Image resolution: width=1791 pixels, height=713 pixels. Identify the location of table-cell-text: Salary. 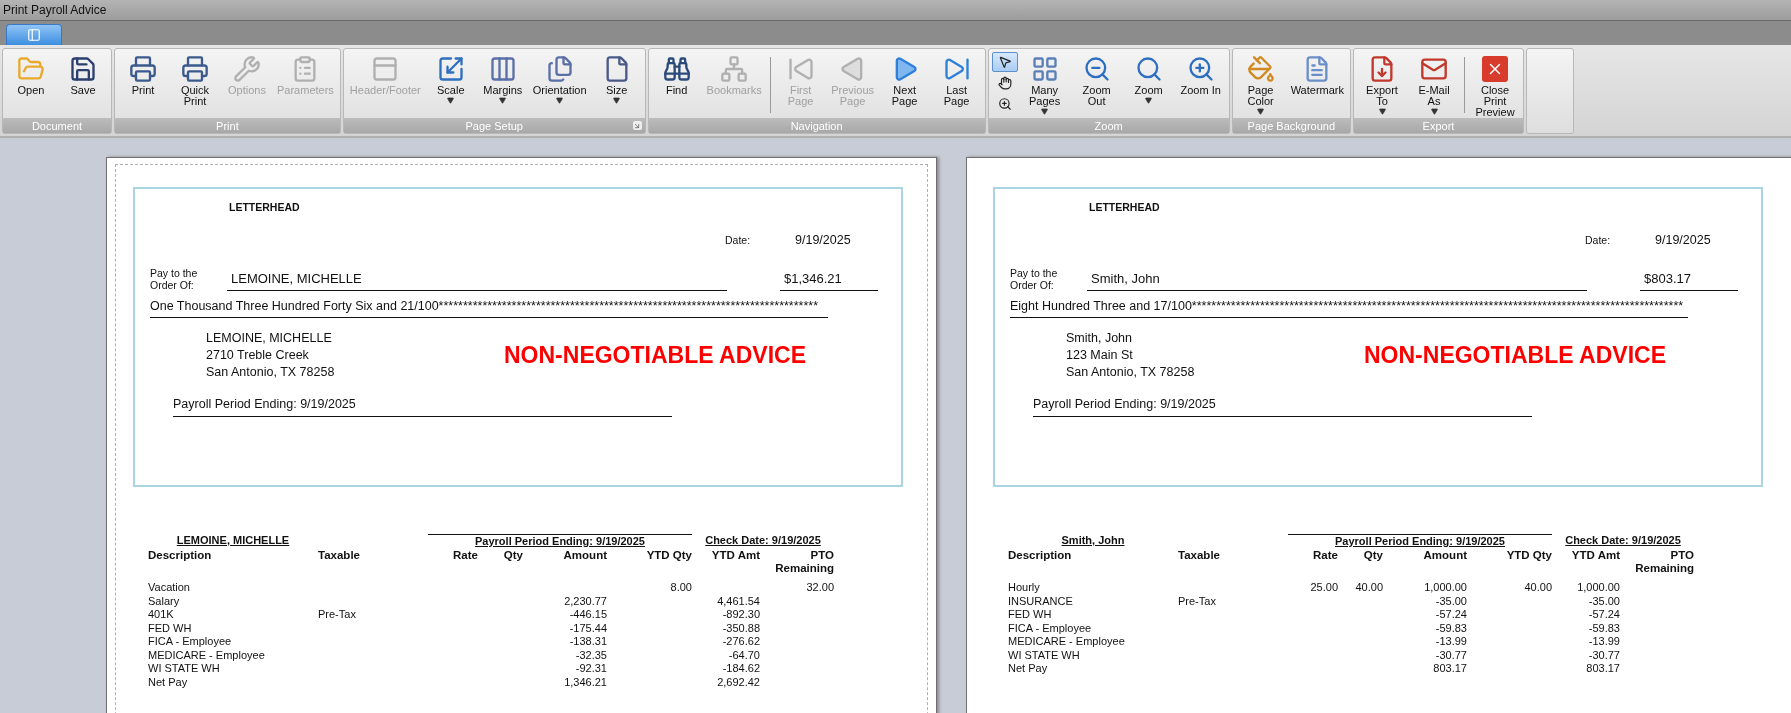
(164, 601).